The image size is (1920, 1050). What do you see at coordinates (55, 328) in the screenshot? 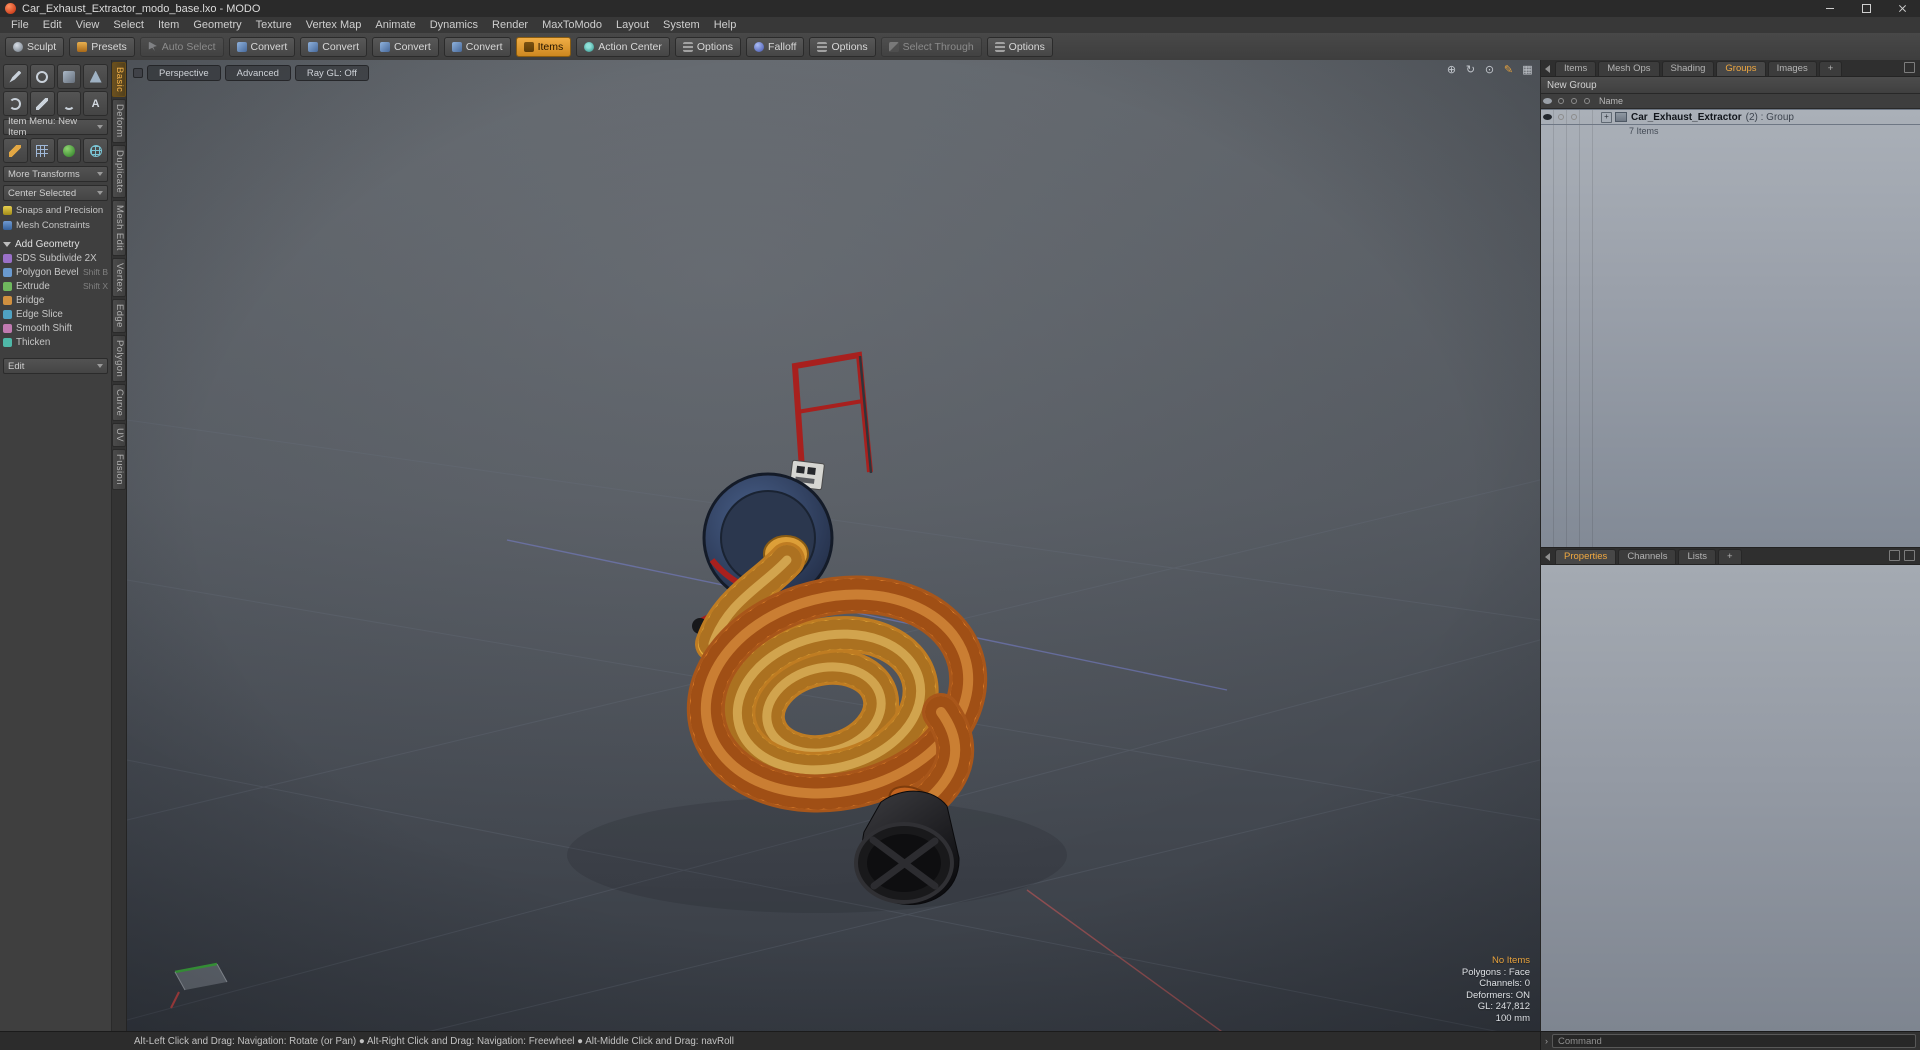
I see `tool-list-item: Smooth Shift` at bounding box center [55, 328].